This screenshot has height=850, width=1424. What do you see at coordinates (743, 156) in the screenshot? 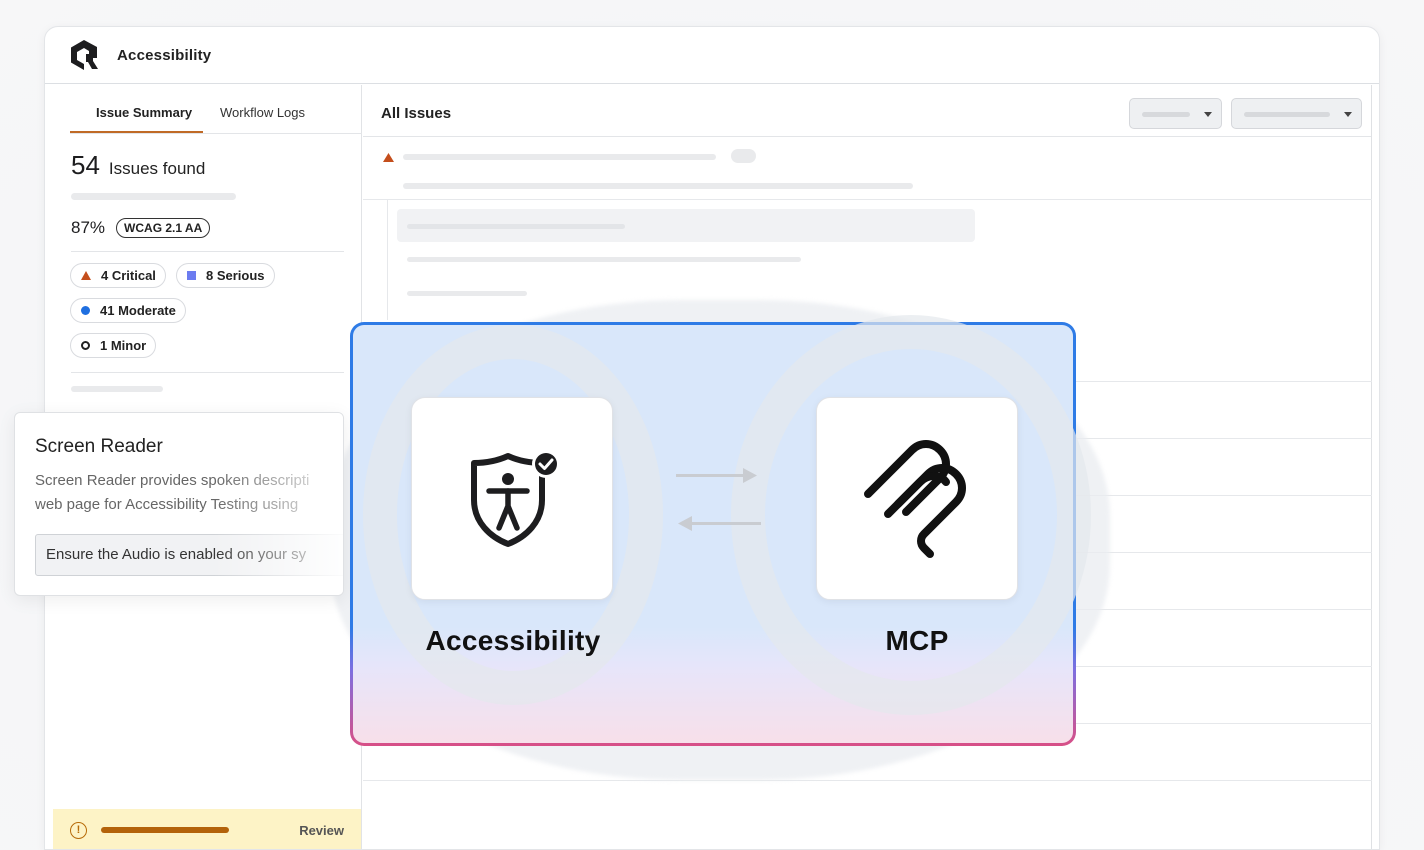
I see `placeholder-pill` at bounding box center [743, 156].